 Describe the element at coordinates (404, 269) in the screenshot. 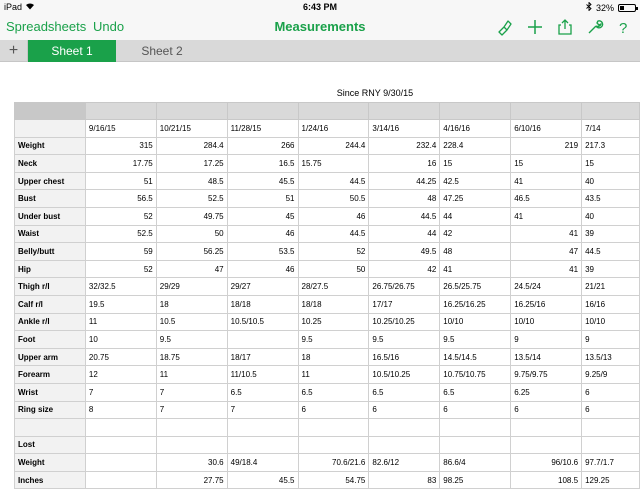

I see `table-cell: 42` at that location.